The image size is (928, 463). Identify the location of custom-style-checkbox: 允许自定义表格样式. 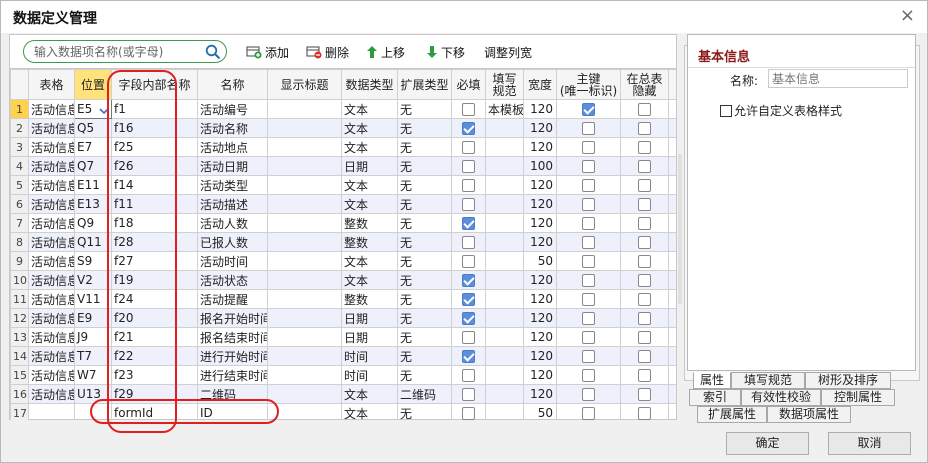
(781, 110).